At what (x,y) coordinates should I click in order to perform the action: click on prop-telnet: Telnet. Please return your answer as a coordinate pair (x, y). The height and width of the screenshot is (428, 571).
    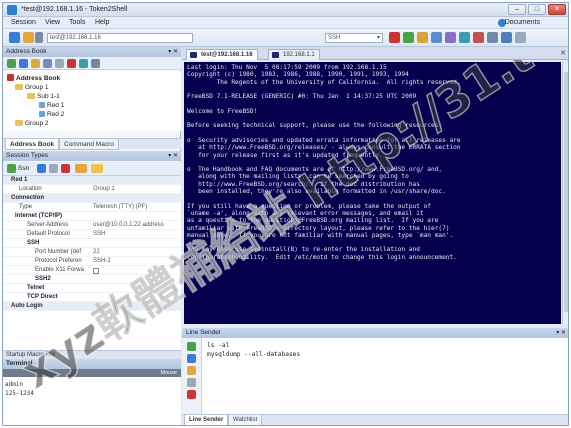
    Looking at the image, I should click on (92, 288).